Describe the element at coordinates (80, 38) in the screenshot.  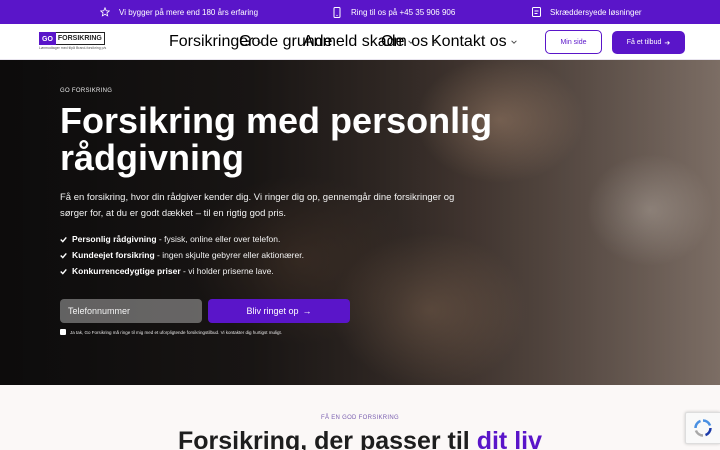
I see `logo-word: FORSIKRING` at that location.